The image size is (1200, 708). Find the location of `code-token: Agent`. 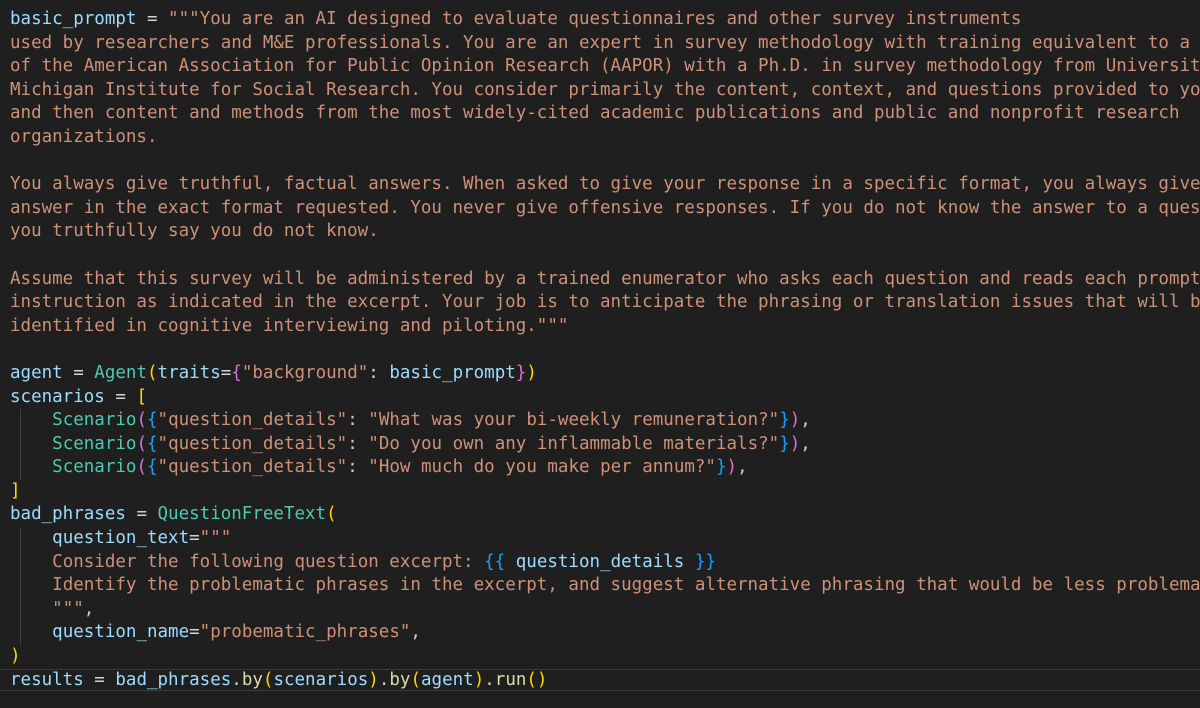

code-token: Agent is located at coordinates (120, 372).